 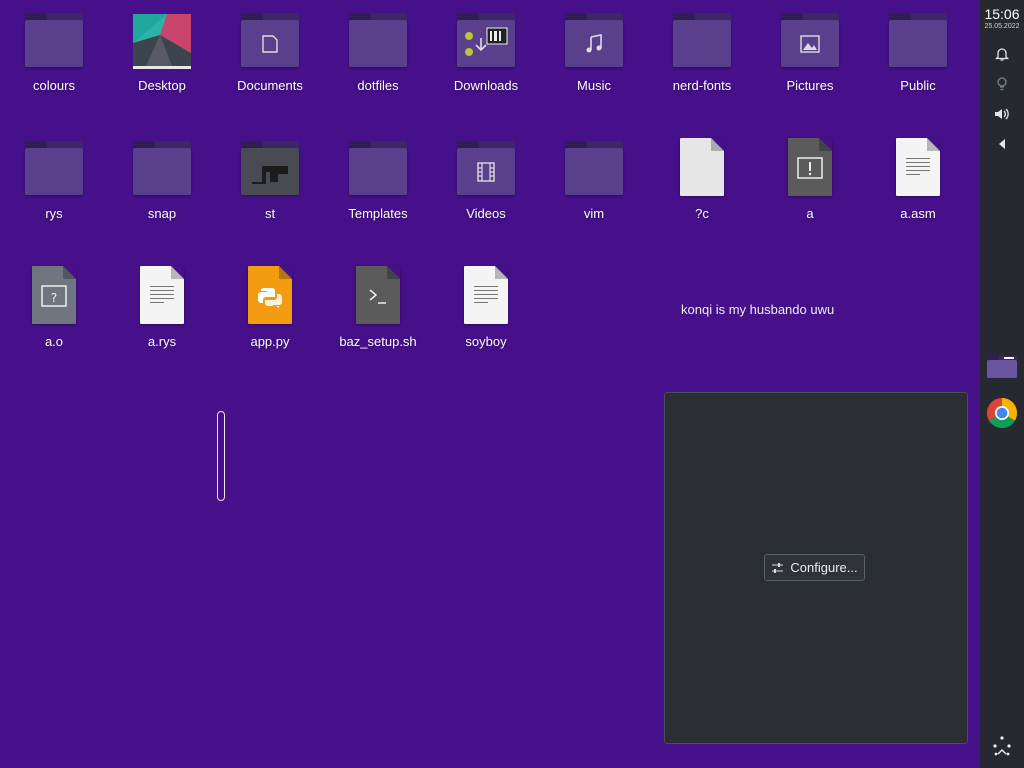 What do you see at coordinates (378, 213) in the screenshot?
I see `icon-label: Templates` at bounding box center [378, 213].